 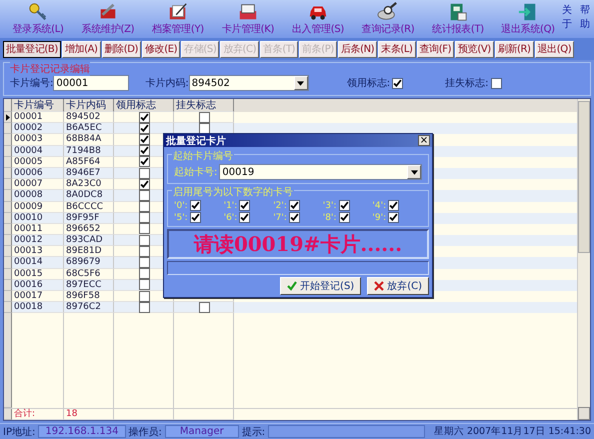 What do you see at coordinates (181, 205) in the screenshot?
I see `digit-label: '0':` at bounding box center [181, 205].